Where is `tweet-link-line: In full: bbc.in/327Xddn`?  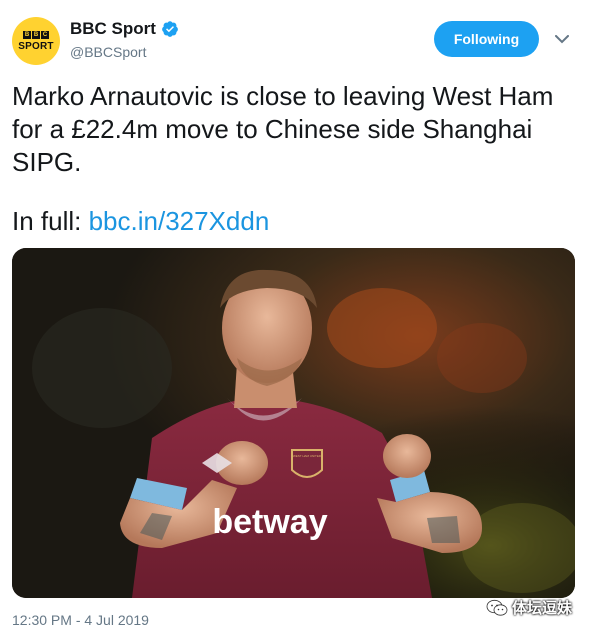 tweet-link-line: In full: bbc.in/327Xddn is located at coordinates (140, 221).